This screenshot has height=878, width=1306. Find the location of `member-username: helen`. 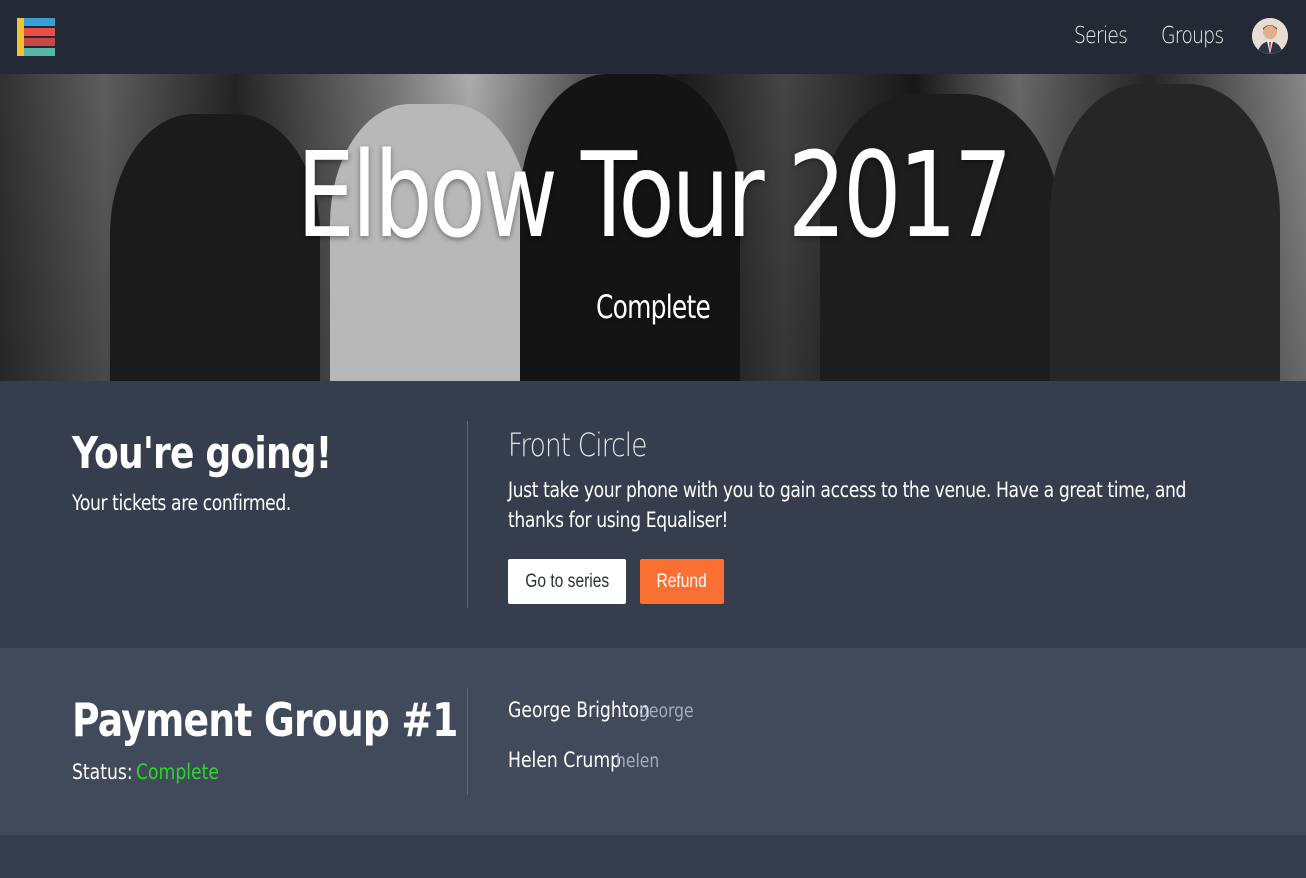

member-username: helen is located at coordinates (638, 761).